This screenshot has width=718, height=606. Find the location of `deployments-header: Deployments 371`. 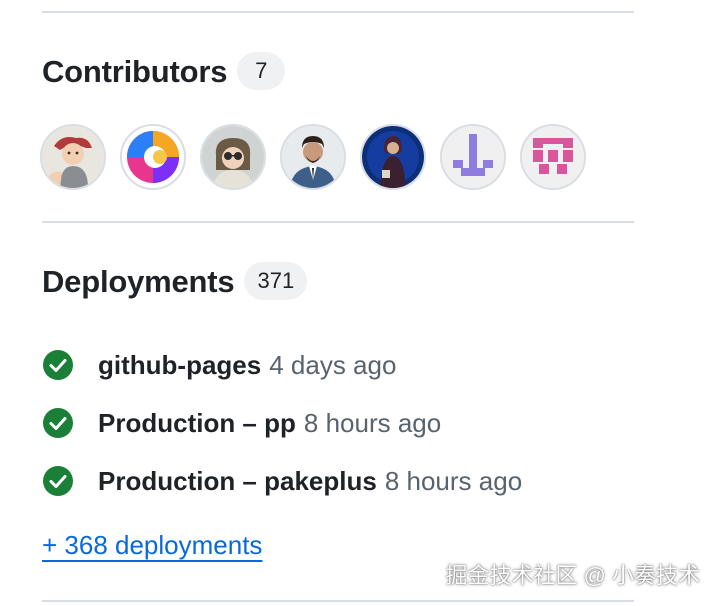

deployments-header: Deployments 371 is located at coordinates (175, 281).